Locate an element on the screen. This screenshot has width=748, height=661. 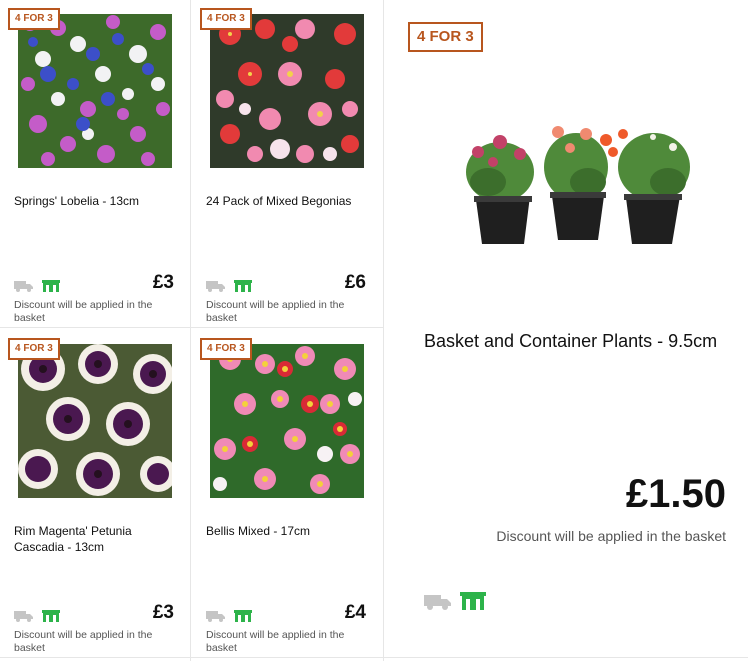
product-title: Springs' Lobelia - 13cm is located at coordinates (97, 201).